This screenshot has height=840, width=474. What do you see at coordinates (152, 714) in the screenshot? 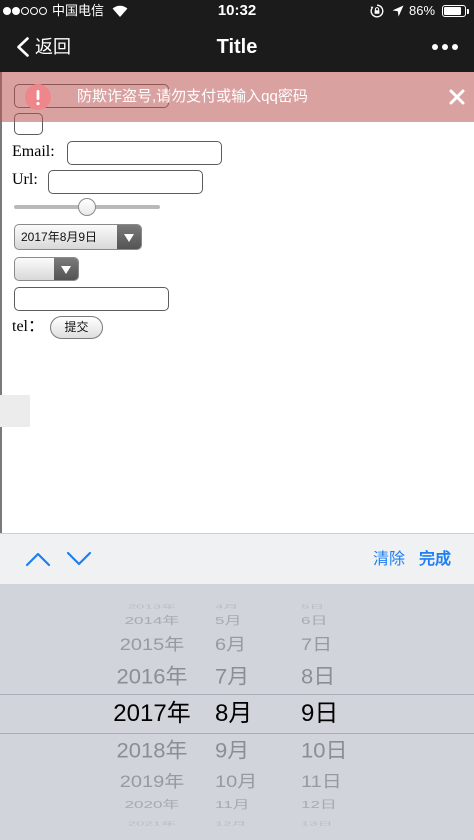
I see `picker-selected-year: 2017年` at bounding box center [152, 714].